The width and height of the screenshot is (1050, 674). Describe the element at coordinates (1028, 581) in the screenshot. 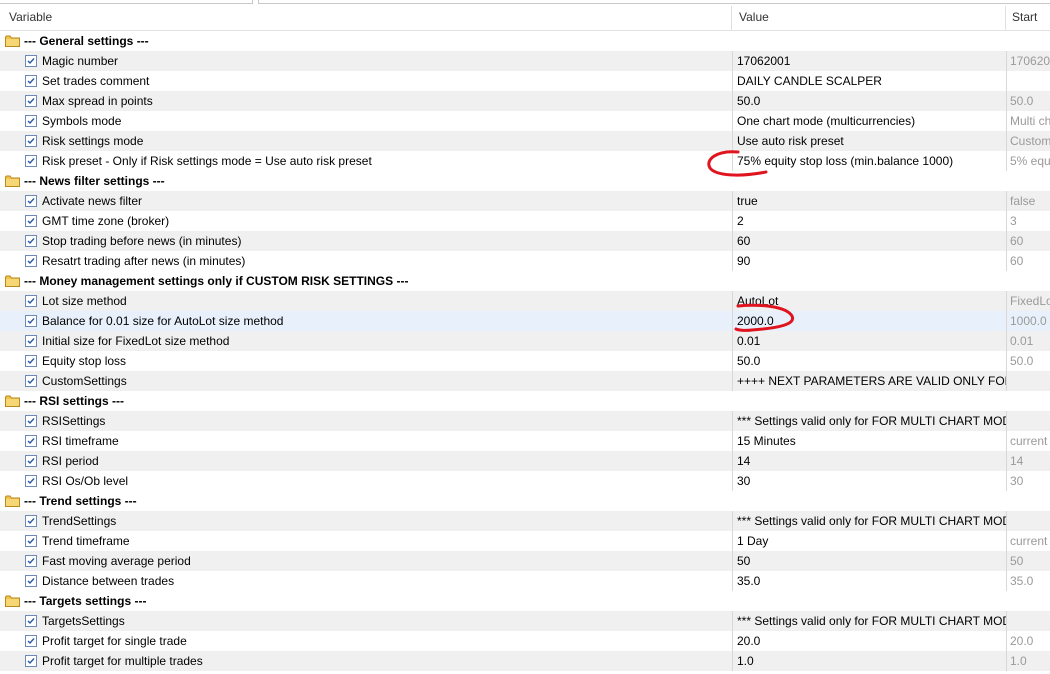

I see `parameter-start: 35.0` at that location.